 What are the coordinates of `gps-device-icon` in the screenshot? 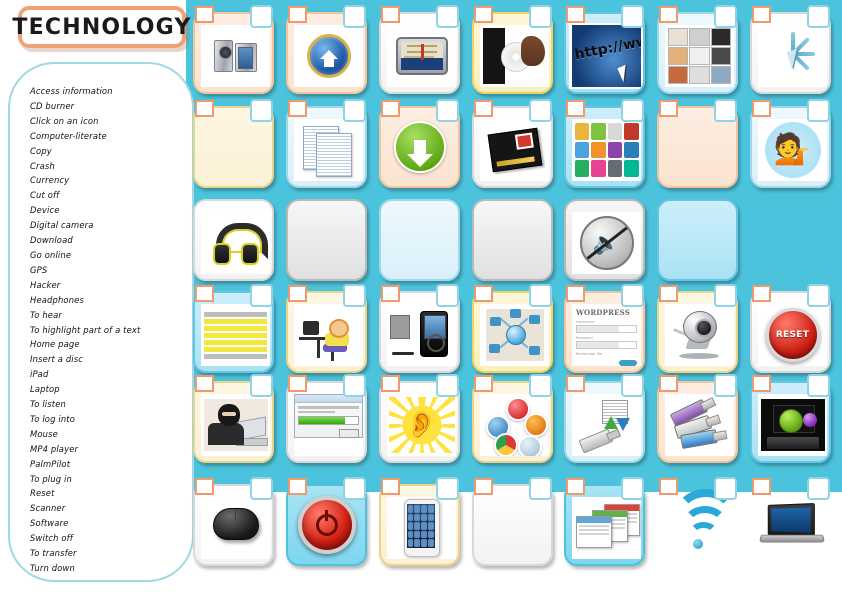 It's located at (421, 56).